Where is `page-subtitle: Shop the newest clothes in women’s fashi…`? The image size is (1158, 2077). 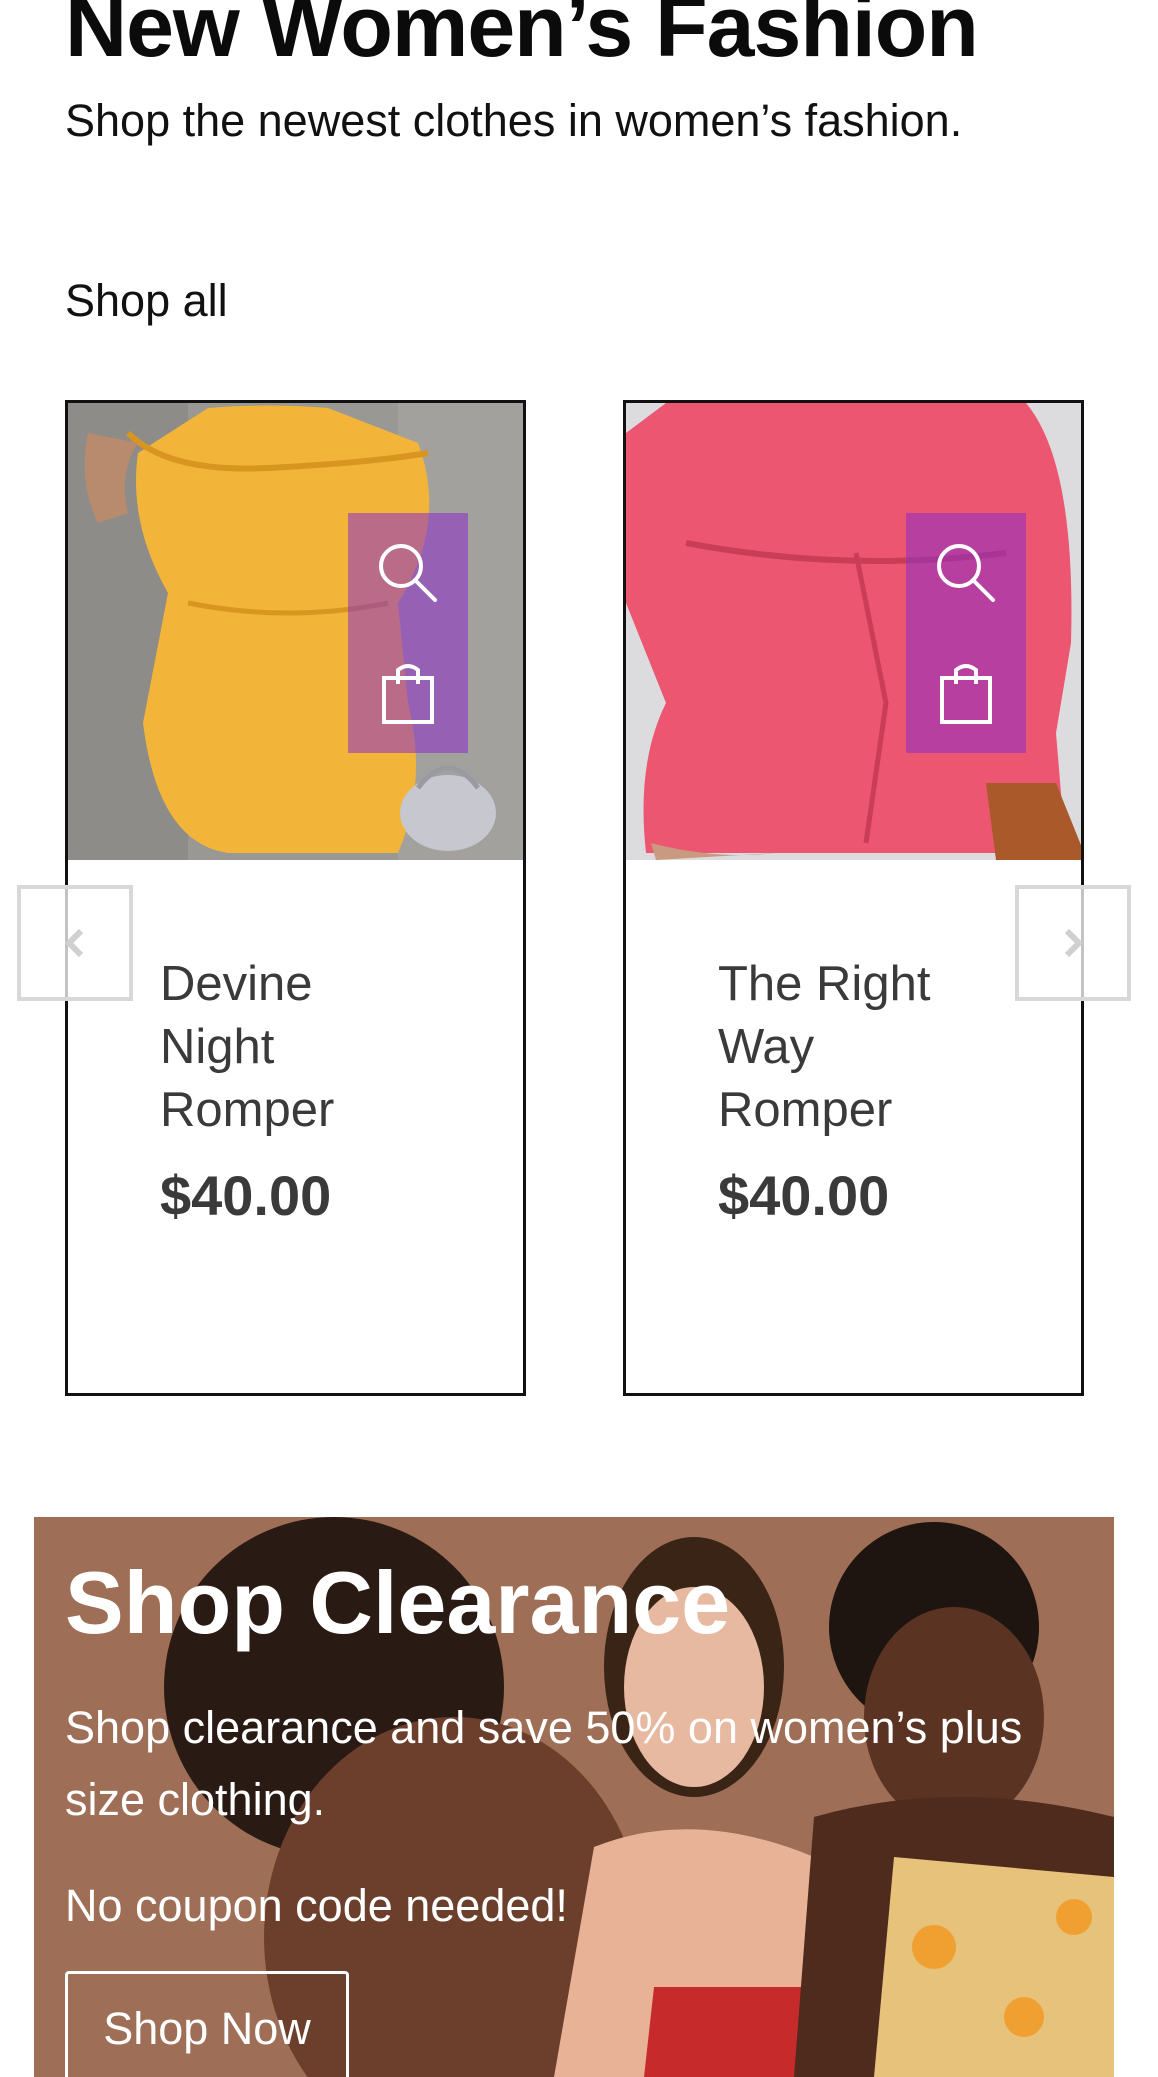
page-subtitle: Shop the newest clothes in women’s fashi… is located at coordinates (514, 120).